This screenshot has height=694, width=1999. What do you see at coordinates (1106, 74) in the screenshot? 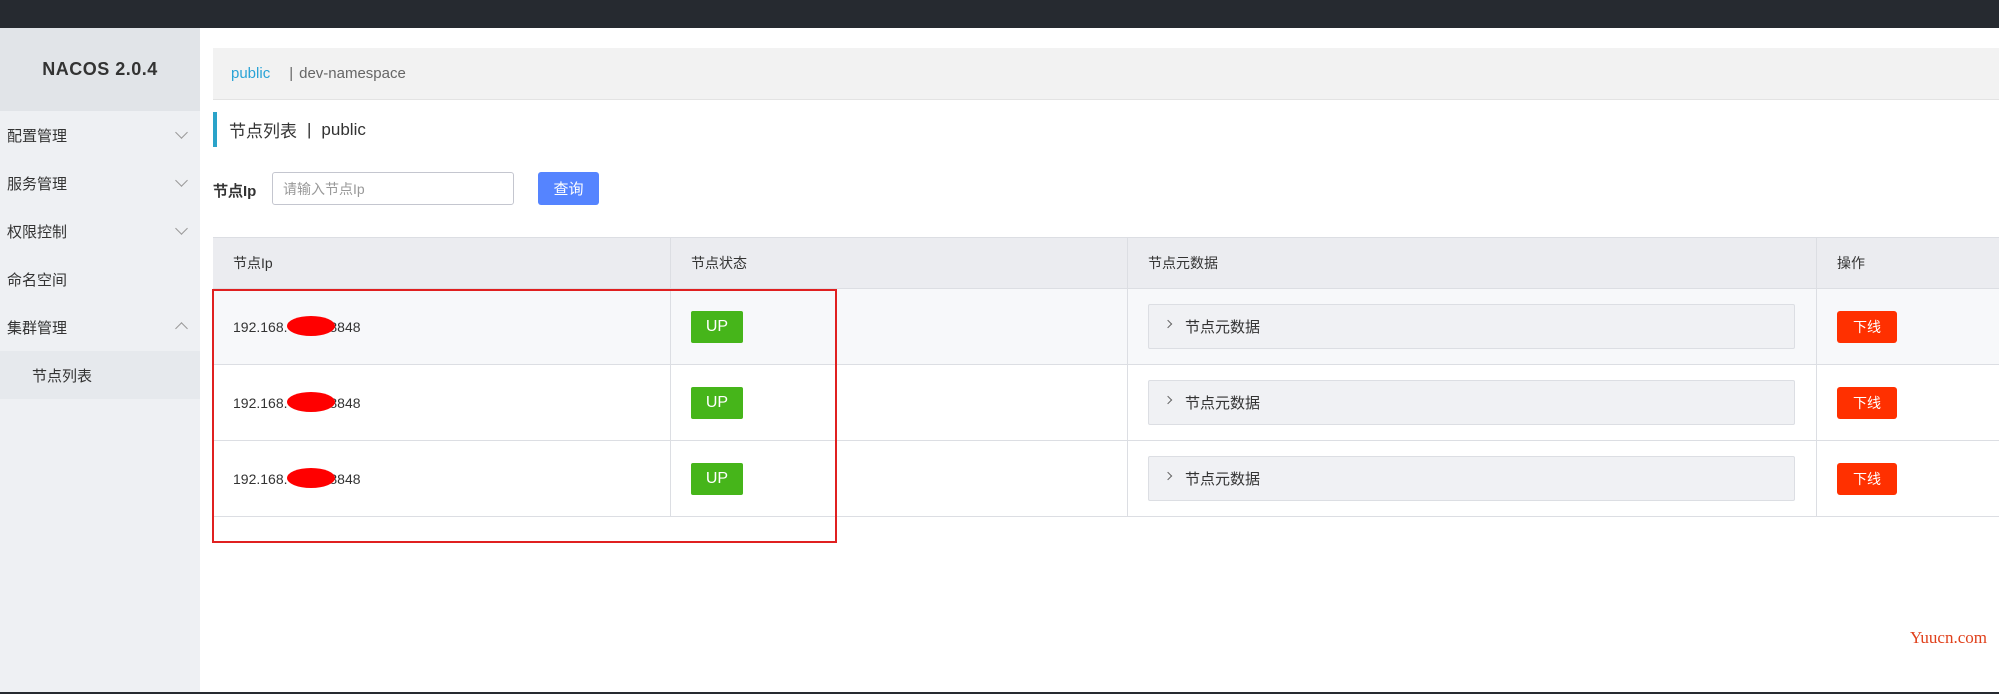
I see `namespace-bar: public | dev-namespace` at bounding box center [1106, 74].